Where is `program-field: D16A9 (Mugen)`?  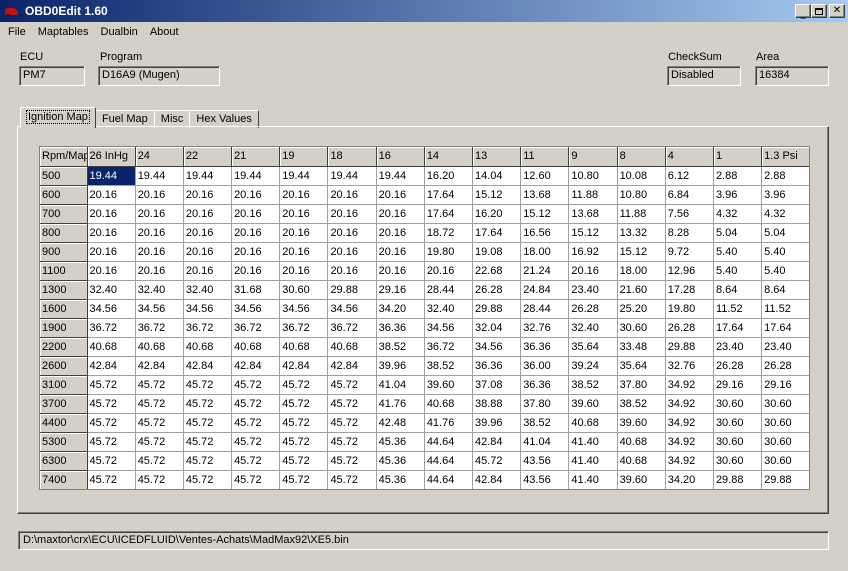 program-field: D16A9 (Mugen) is located at coordinates (159, 76).